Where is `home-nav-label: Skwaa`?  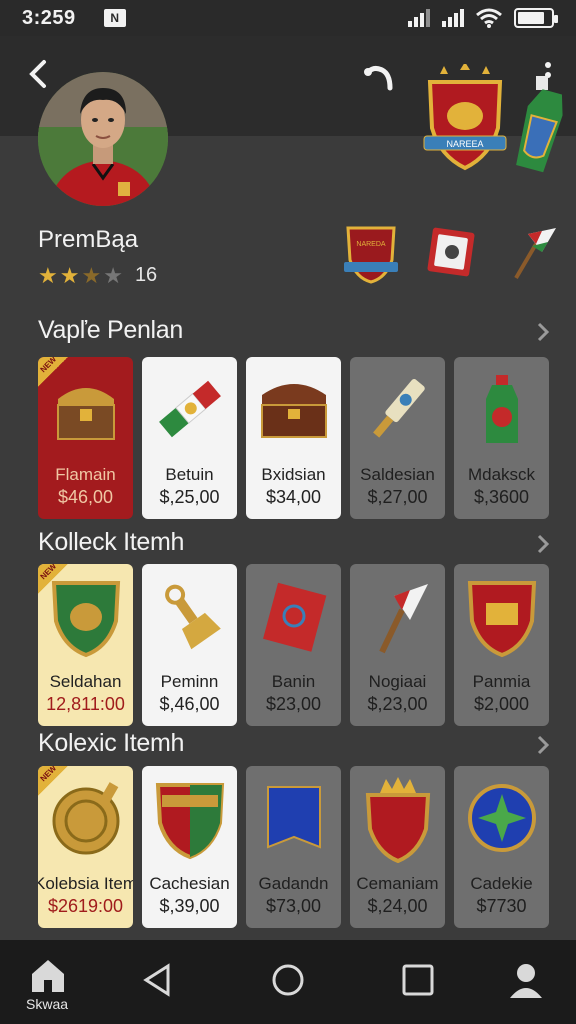 home-nav-label: Skwaa is located at coordinates (47, 1004).